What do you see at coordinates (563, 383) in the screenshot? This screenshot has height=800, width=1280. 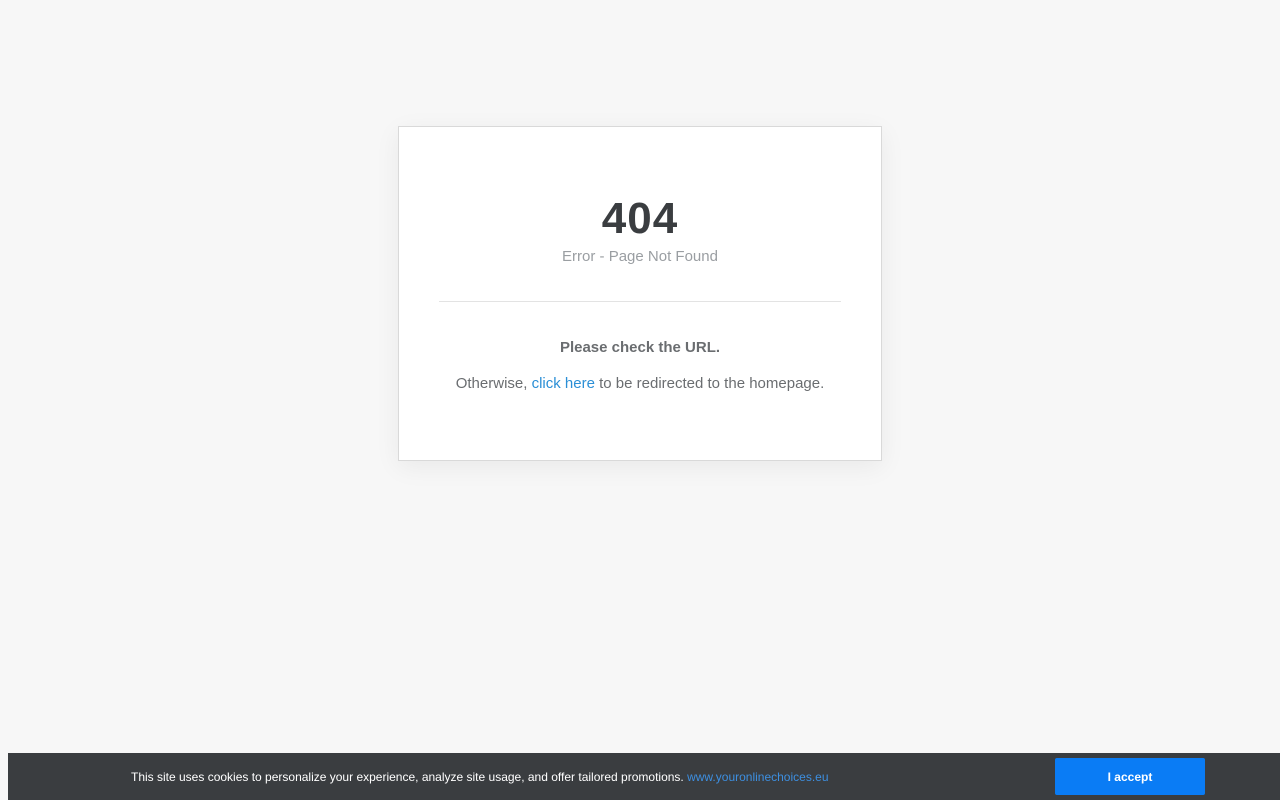 I see `homepage-link: click here` at bounding box center [563, 383].